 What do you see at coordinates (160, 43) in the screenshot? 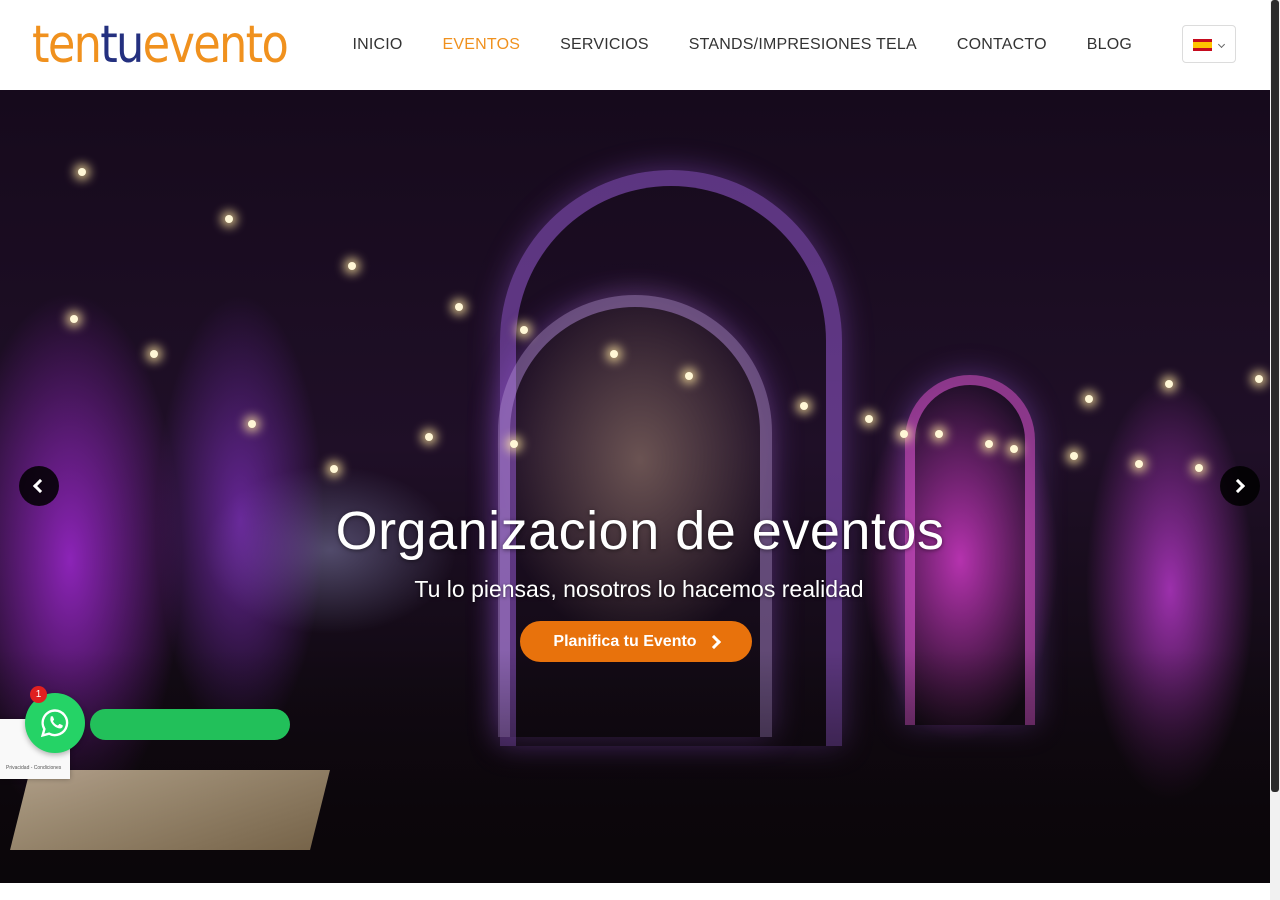
I see `logo: tentuevento` at bounding box center [160, 43].